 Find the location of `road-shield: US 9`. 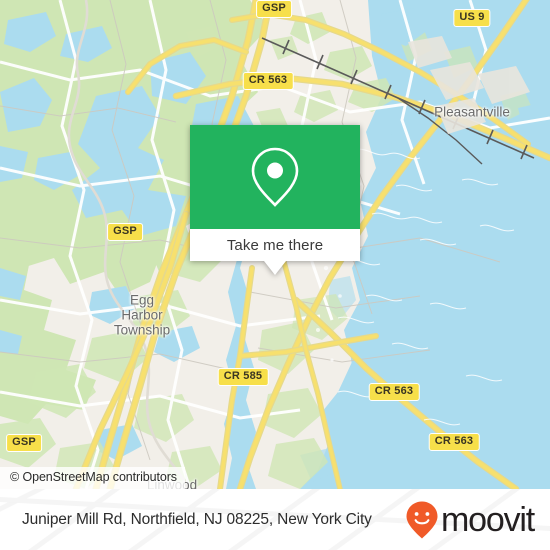

road-shield: US 9 is located at coordinates (472, 18).